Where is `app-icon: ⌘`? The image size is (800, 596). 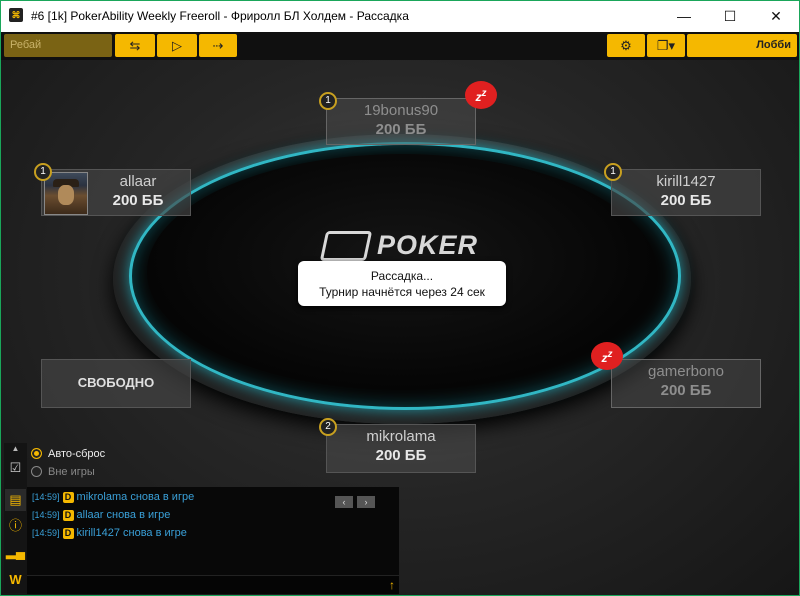 app-icon: ⌘ is located at coordinates (16, 15).